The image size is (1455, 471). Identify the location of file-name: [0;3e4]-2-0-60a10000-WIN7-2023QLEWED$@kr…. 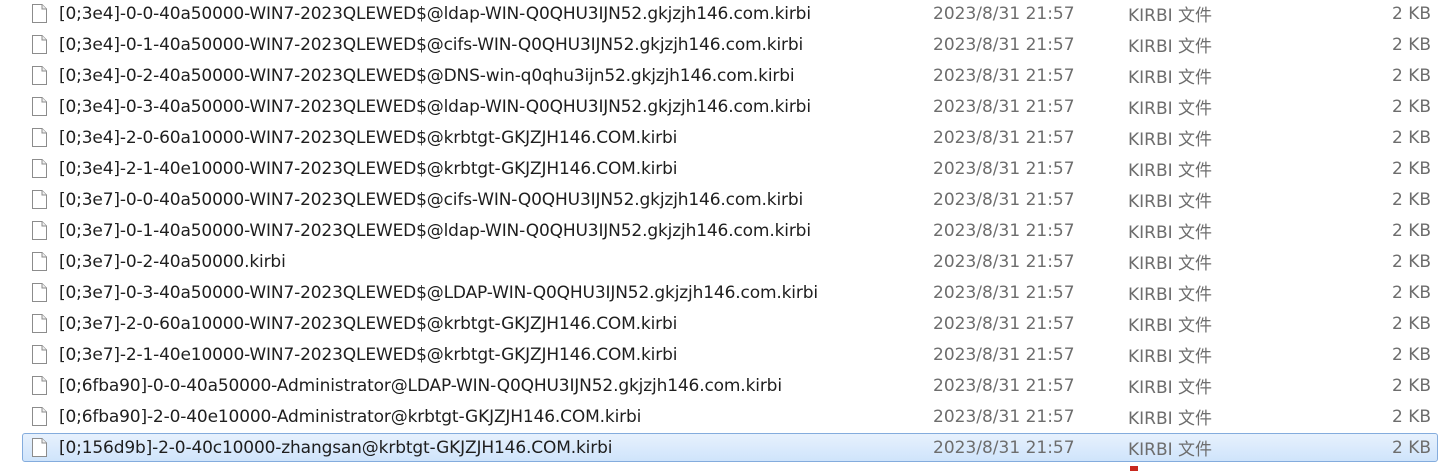
(368, 137).